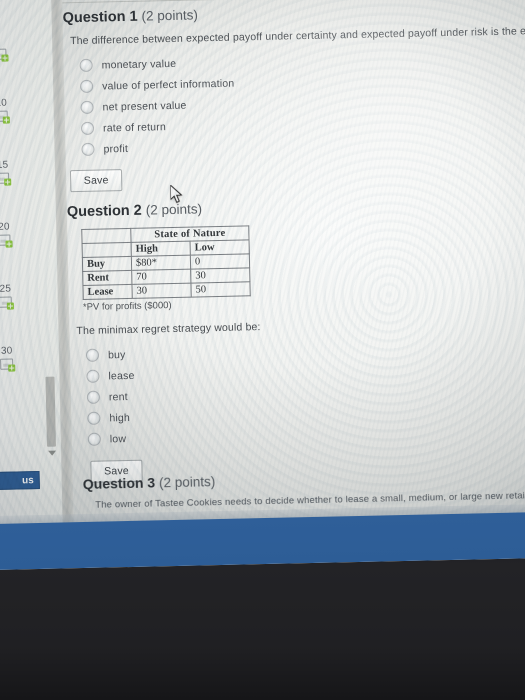 The image size is (525, 700). Describe the element at coordinates (220, 261) in the screenshot. I see `table-cell: 0` at that location.